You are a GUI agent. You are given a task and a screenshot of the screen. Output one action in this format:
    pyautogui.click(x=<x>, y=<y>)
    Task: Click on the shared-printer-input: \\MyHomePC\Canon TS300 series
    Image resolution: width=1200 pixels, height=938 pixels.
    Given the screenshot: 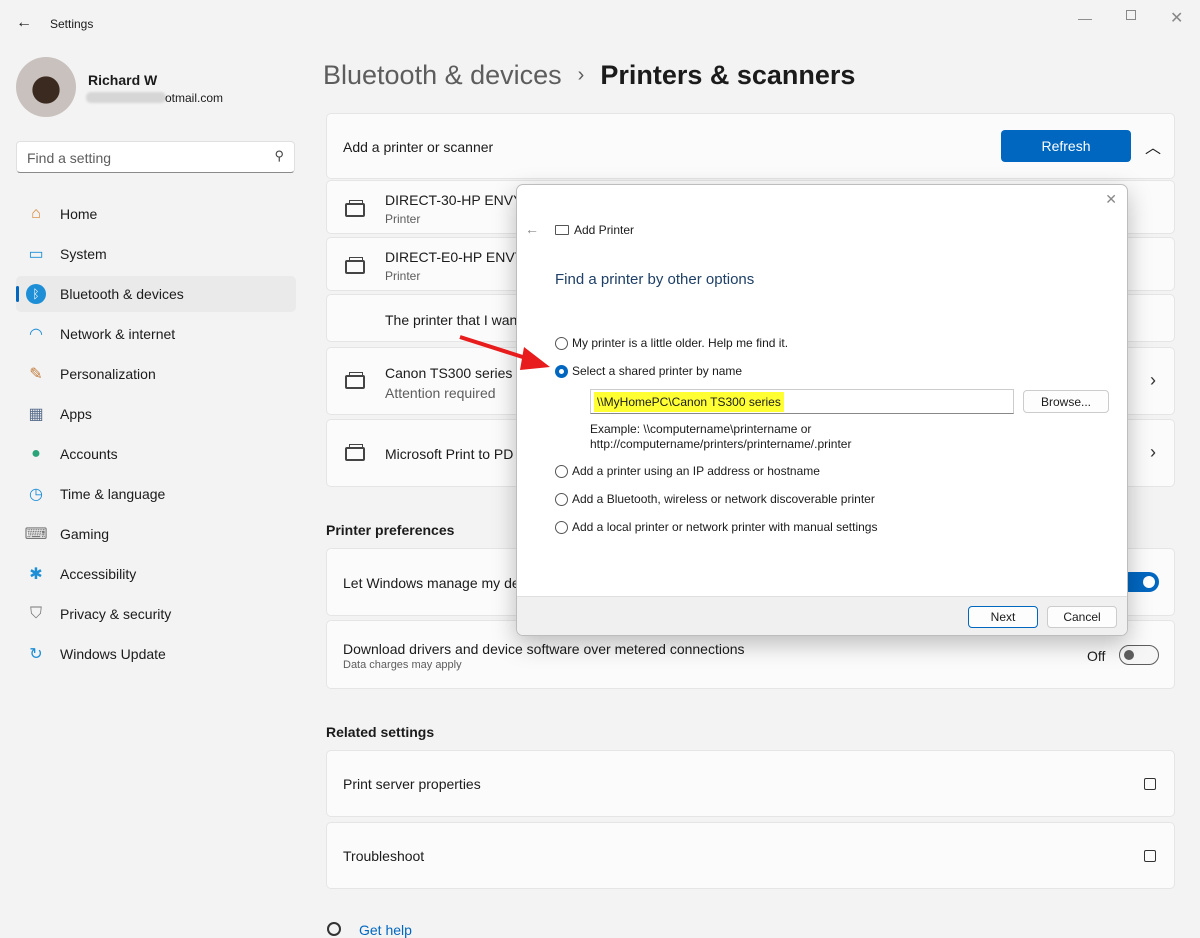 What is the action you would take?
    pyautogui.click(x=802, y=401)
    